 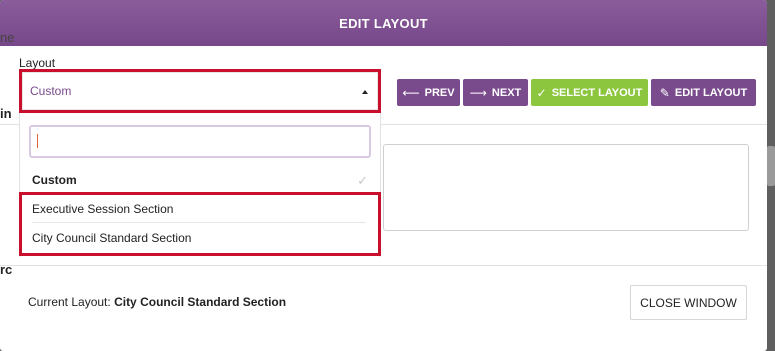 I want to click on footer-divider, so click(x=383, y=265).